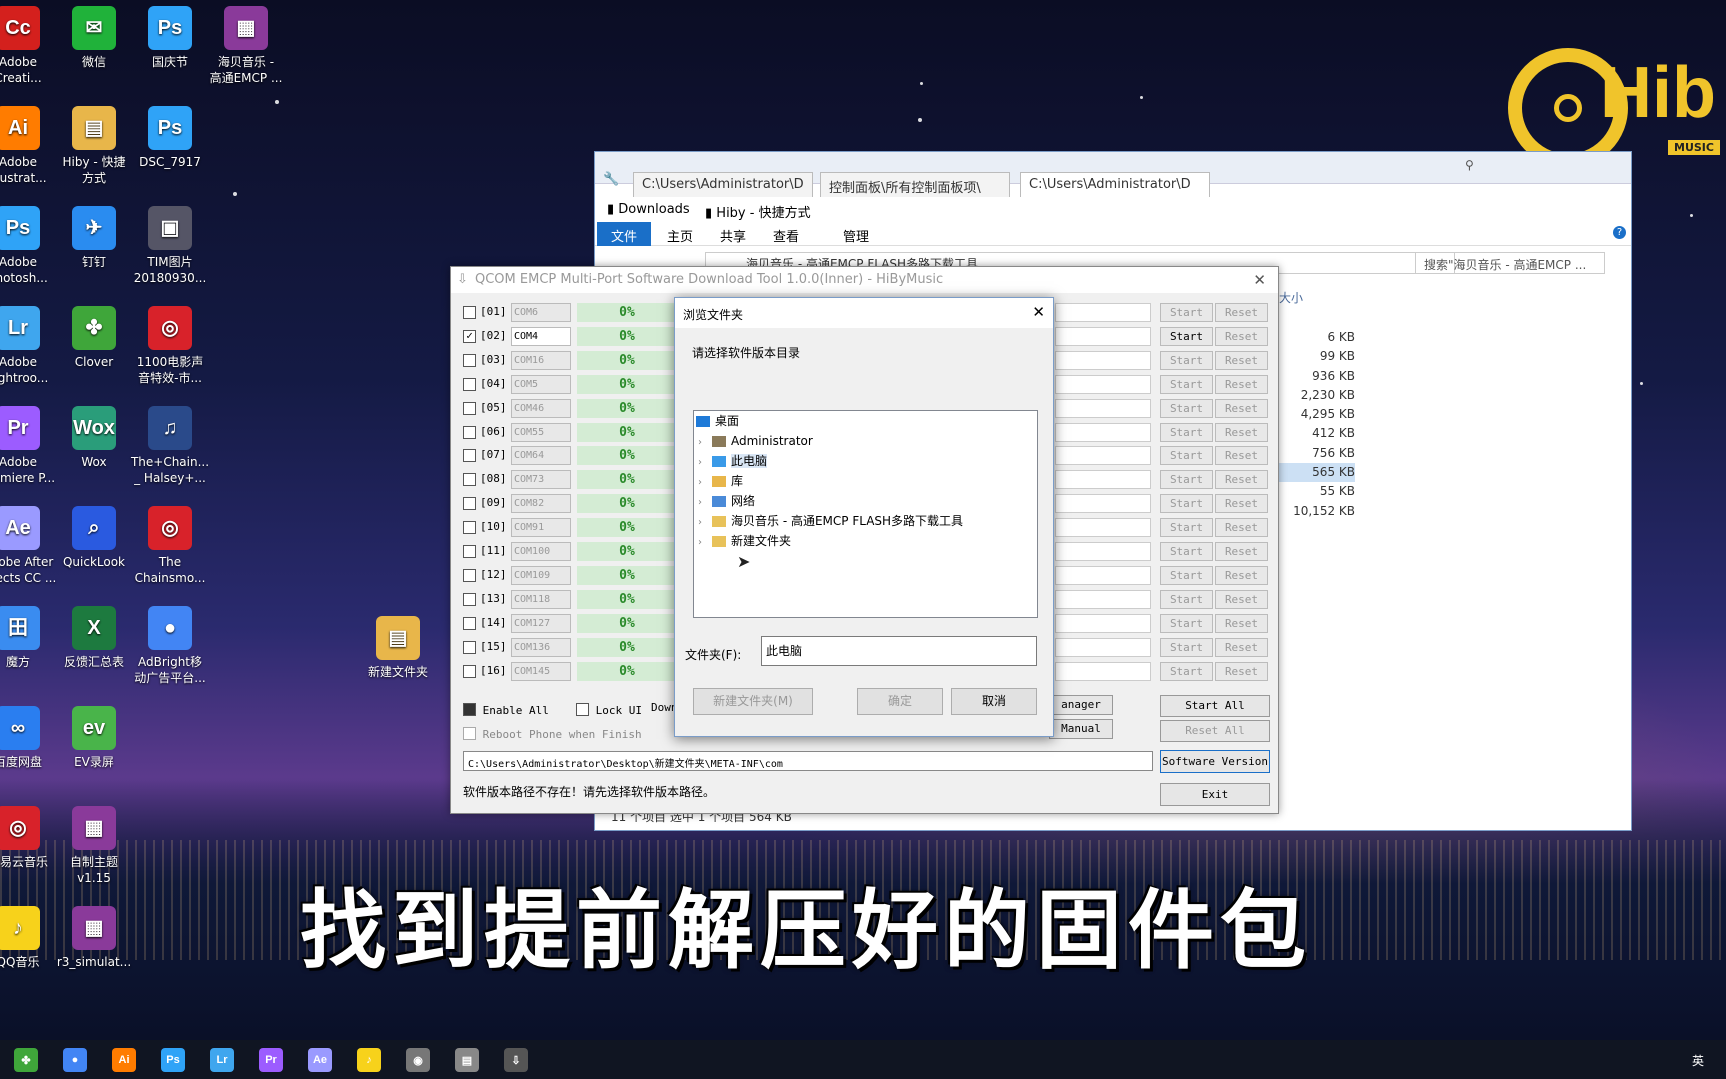  Describe the element at coordinates (733, 235) in the screenshot. I see `ribbon-share: 共享` at that location.